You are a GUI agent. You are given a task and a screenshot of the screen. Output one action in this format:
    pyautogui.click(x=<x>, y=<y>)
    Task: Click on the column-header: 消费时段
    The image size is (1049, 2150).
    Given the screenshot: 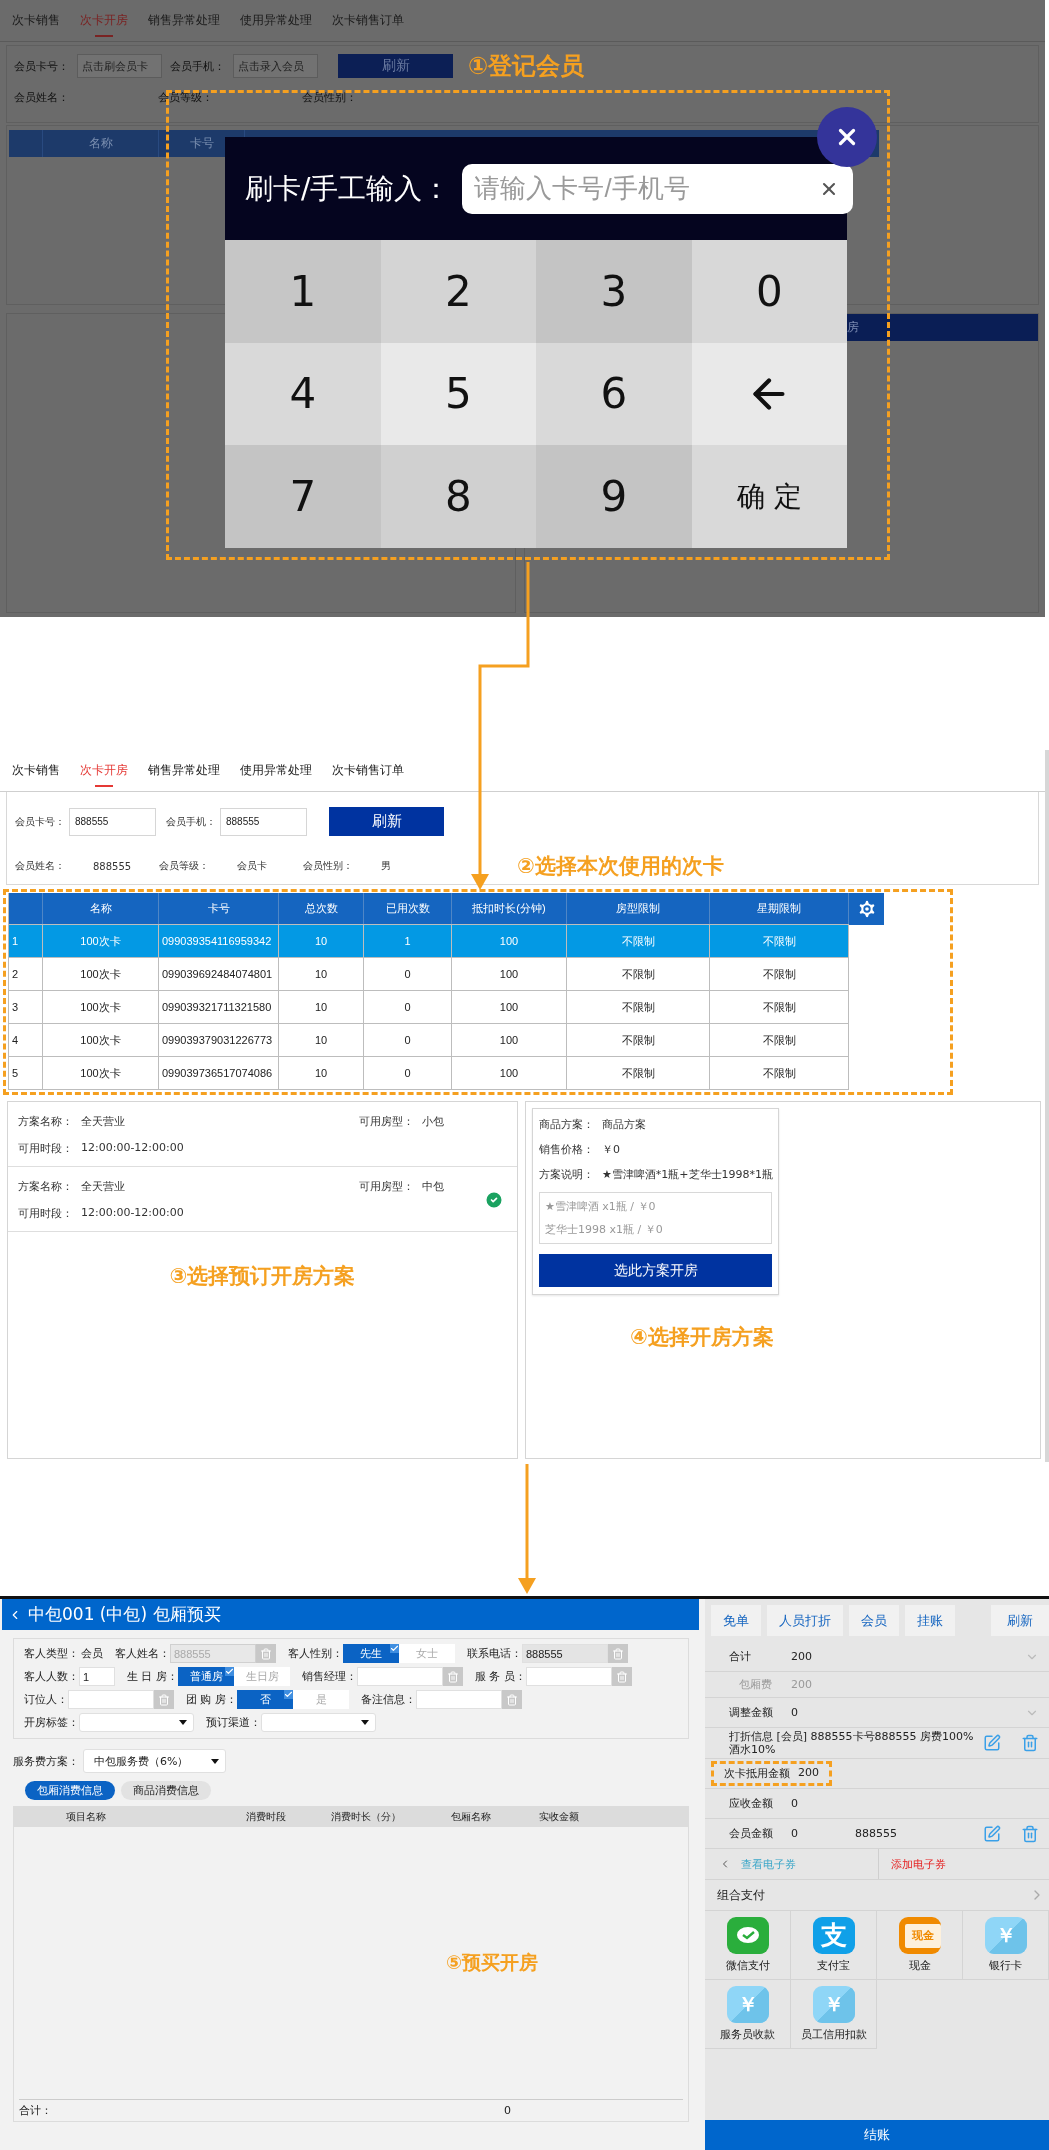 What is the action you would take?
    pyautogui.click(x=266, y=1817)
    